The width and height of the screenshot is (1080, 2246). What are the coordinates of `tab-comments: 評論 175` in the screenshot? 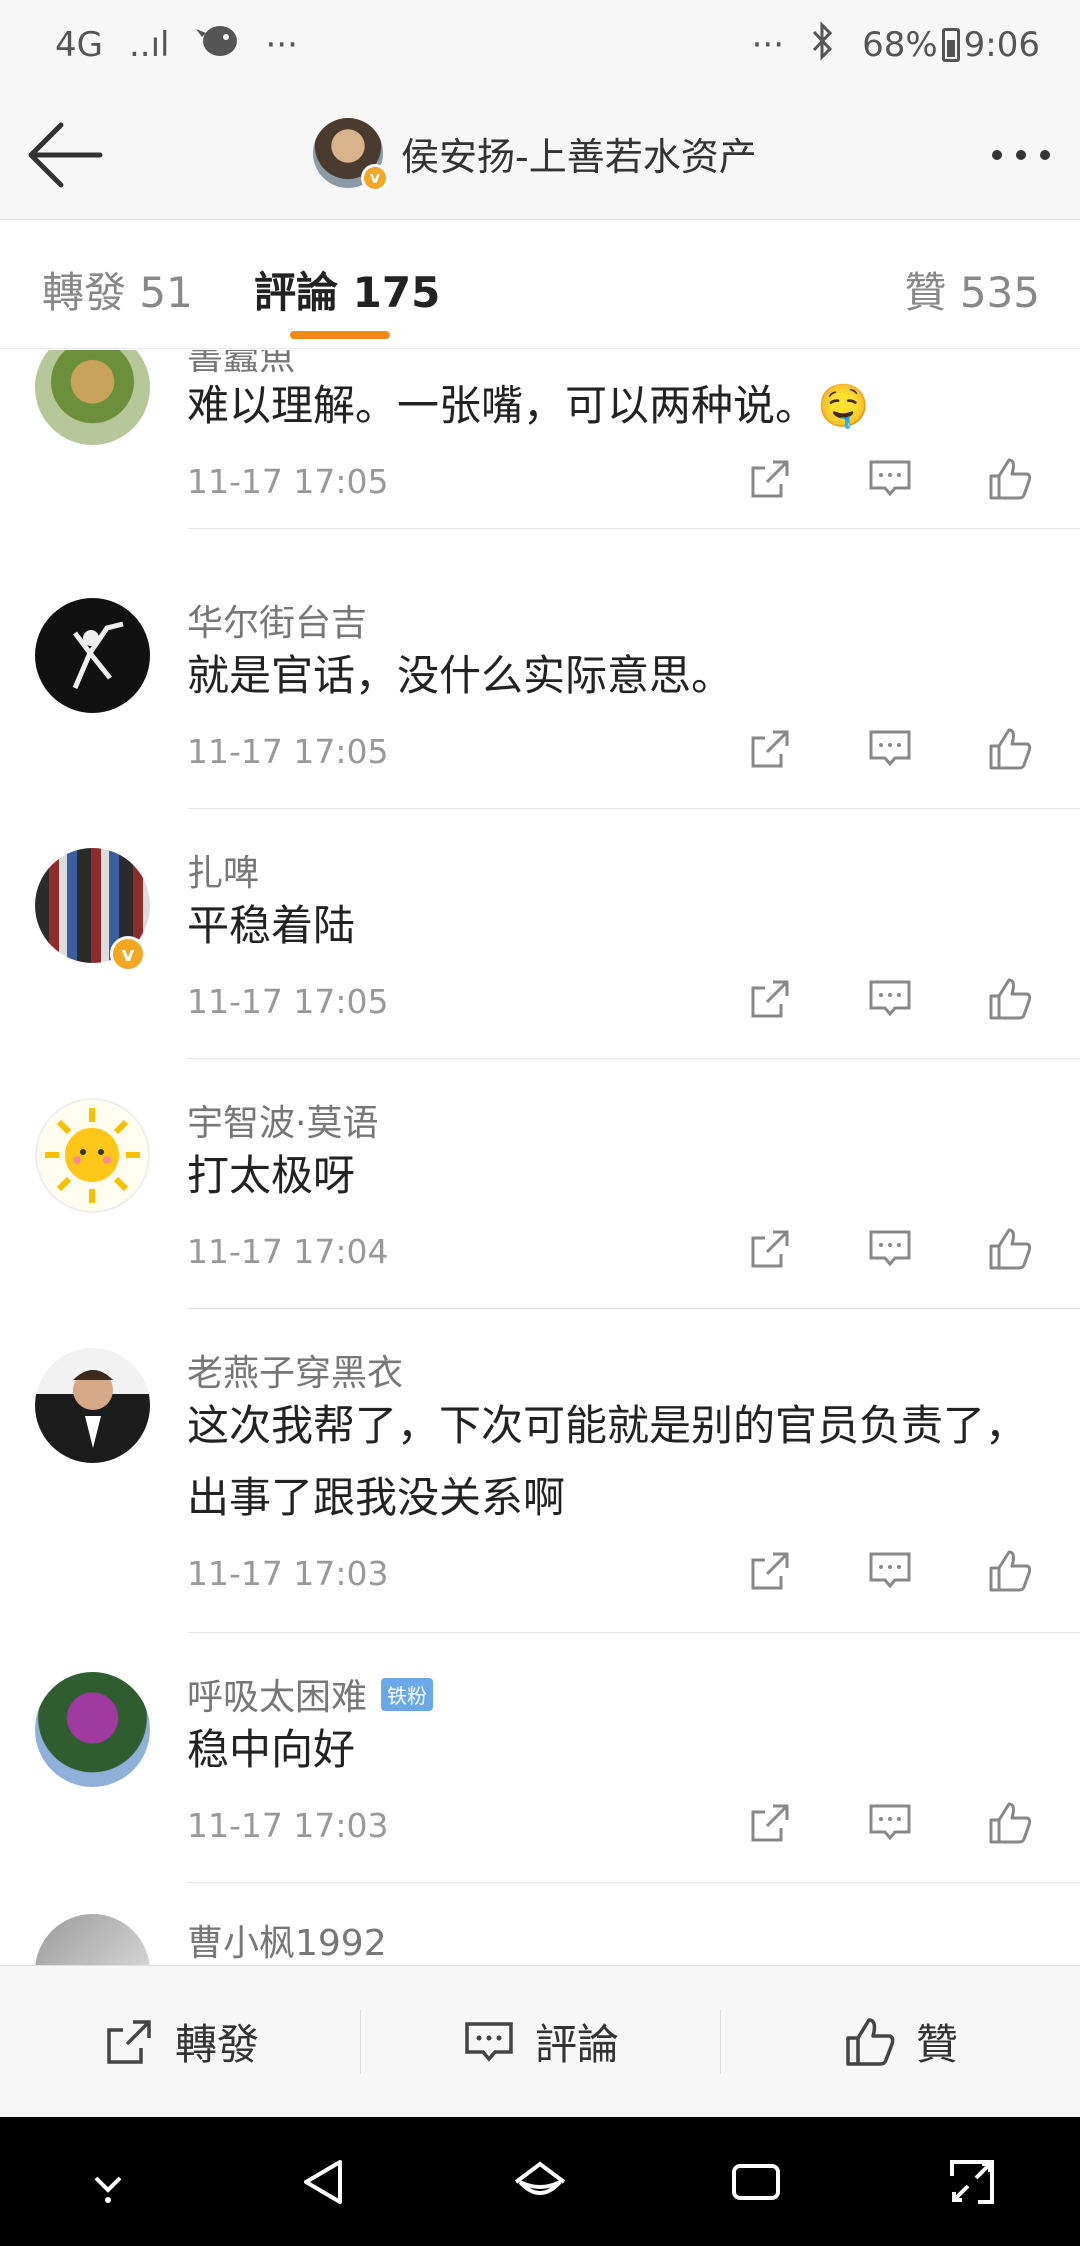 It's located at (347, 289).